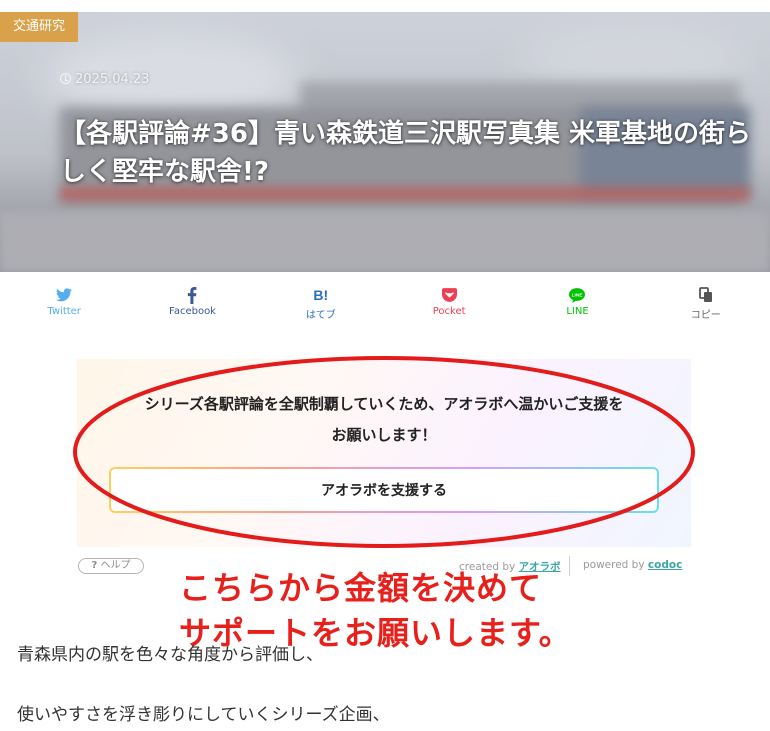 Image resolution: width=770 pixels, height=731 pixels. Describe the element at coordinates (384, 435) in the screenshot. I see `support-message-line2: お願いします！` at that location.